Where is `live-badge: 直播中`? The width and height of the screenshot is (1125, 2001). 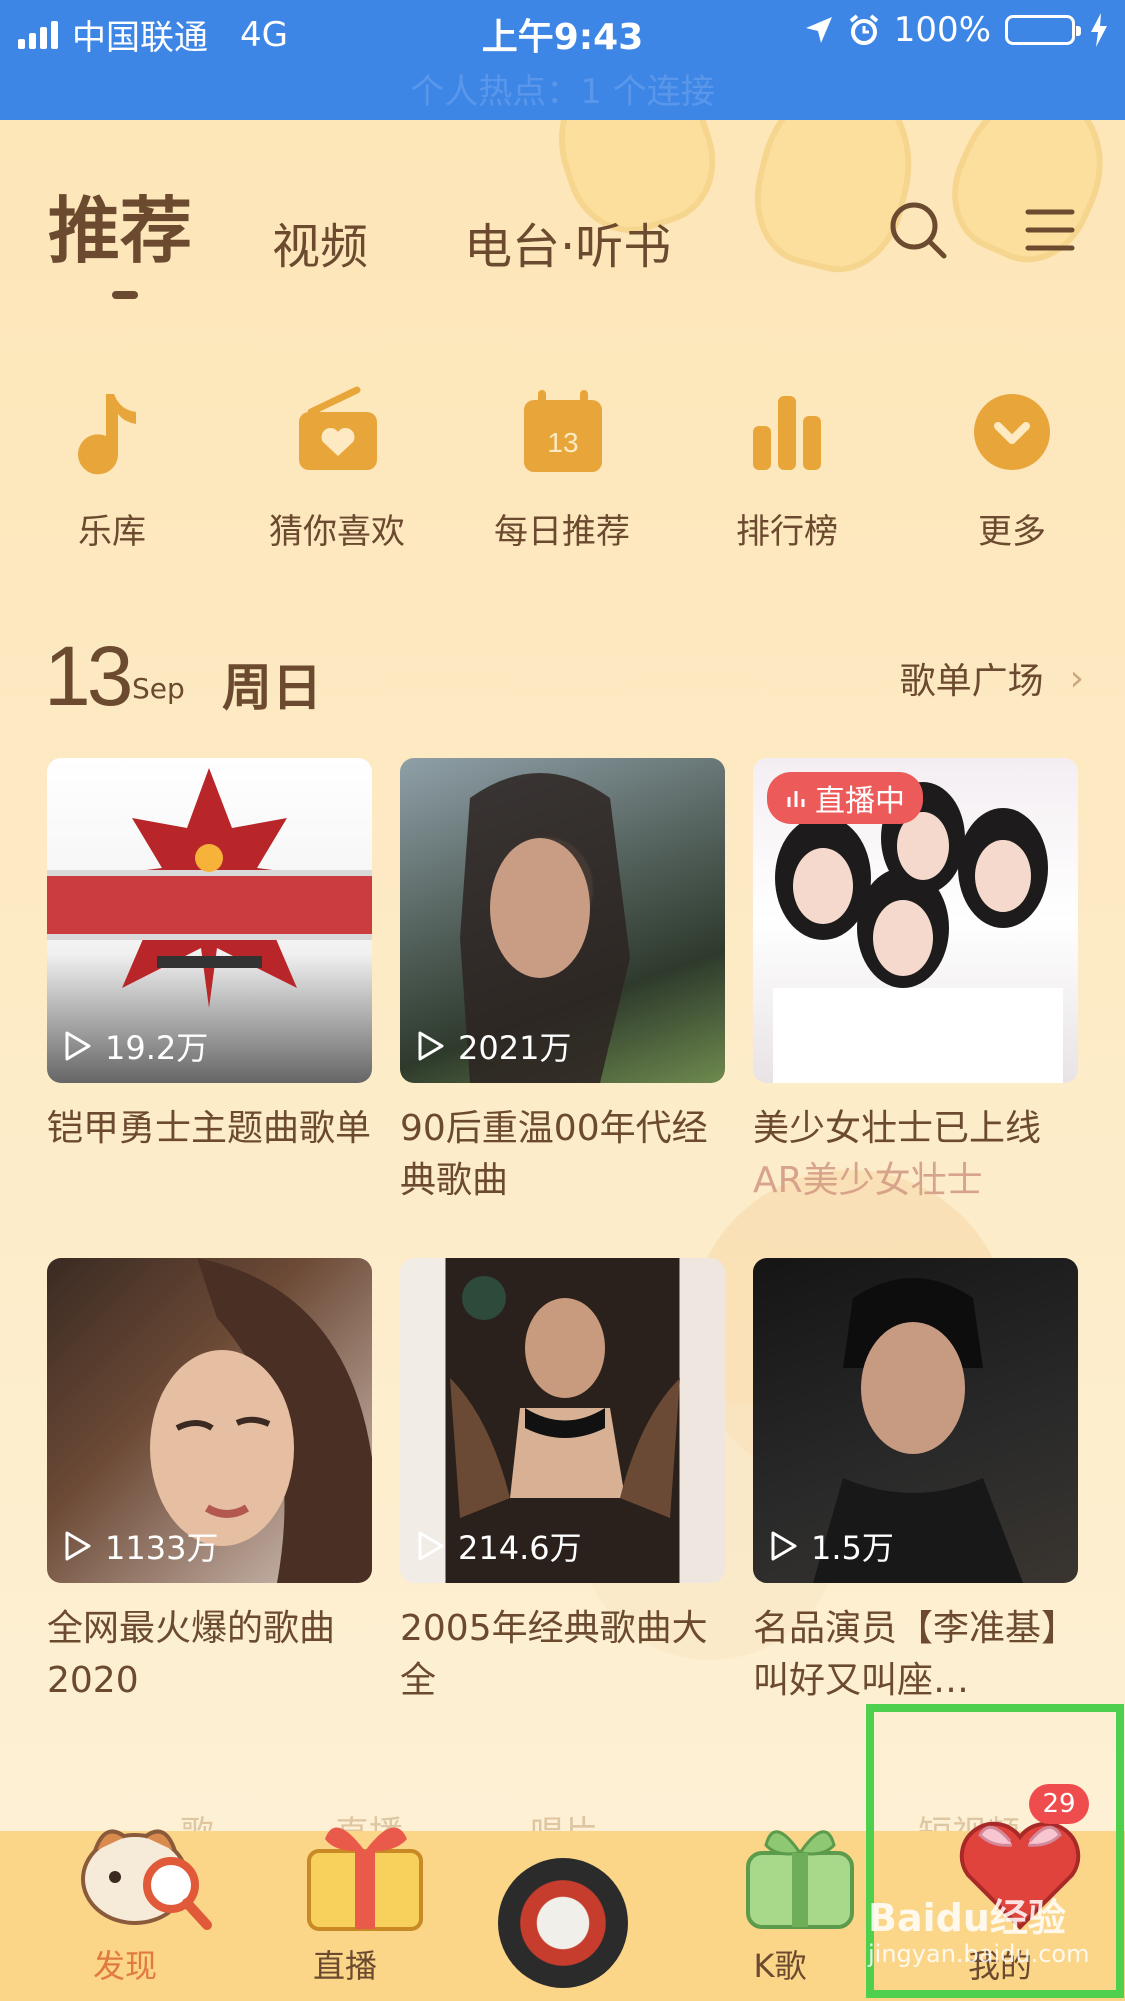
live-badge: 直播中 is located at coordinates (845, 798).